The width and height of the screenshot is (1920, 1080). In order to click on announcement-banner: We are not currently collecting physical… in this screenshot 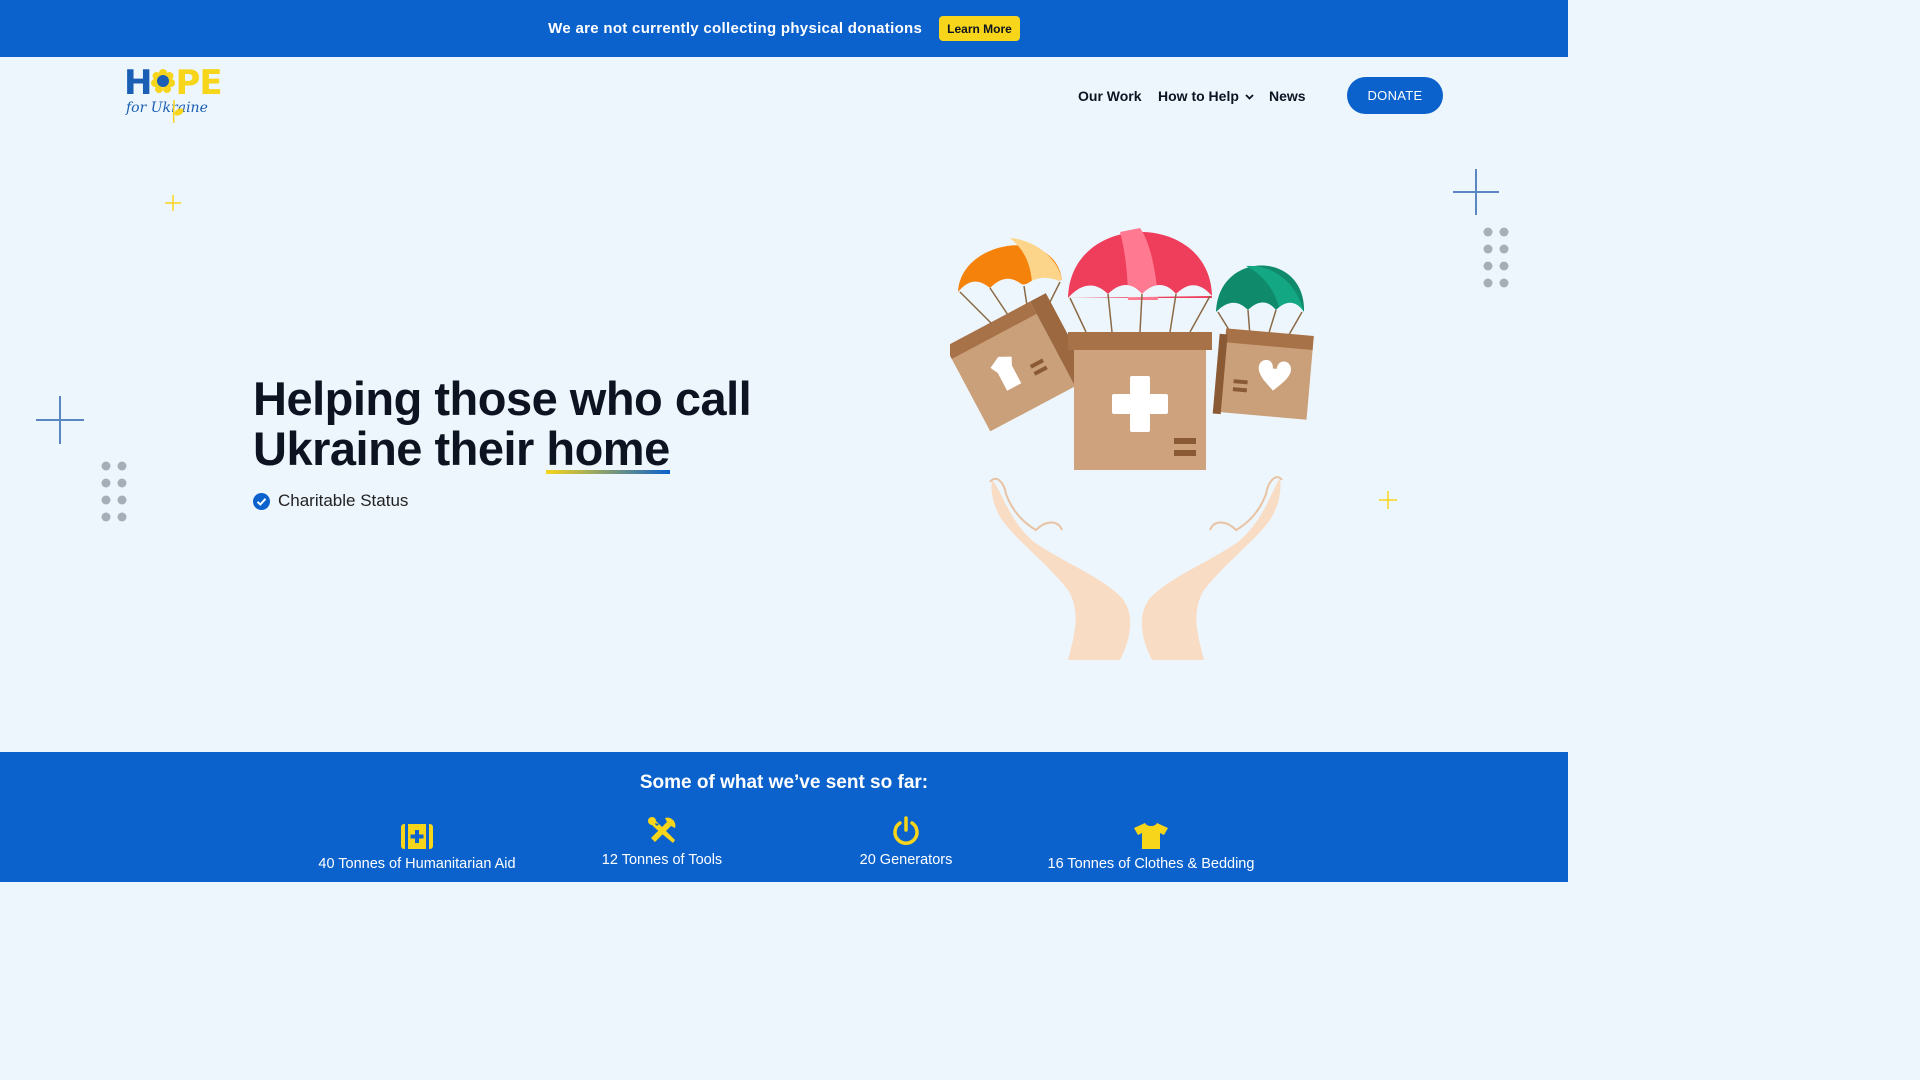, I will do `click(784, 28)`.